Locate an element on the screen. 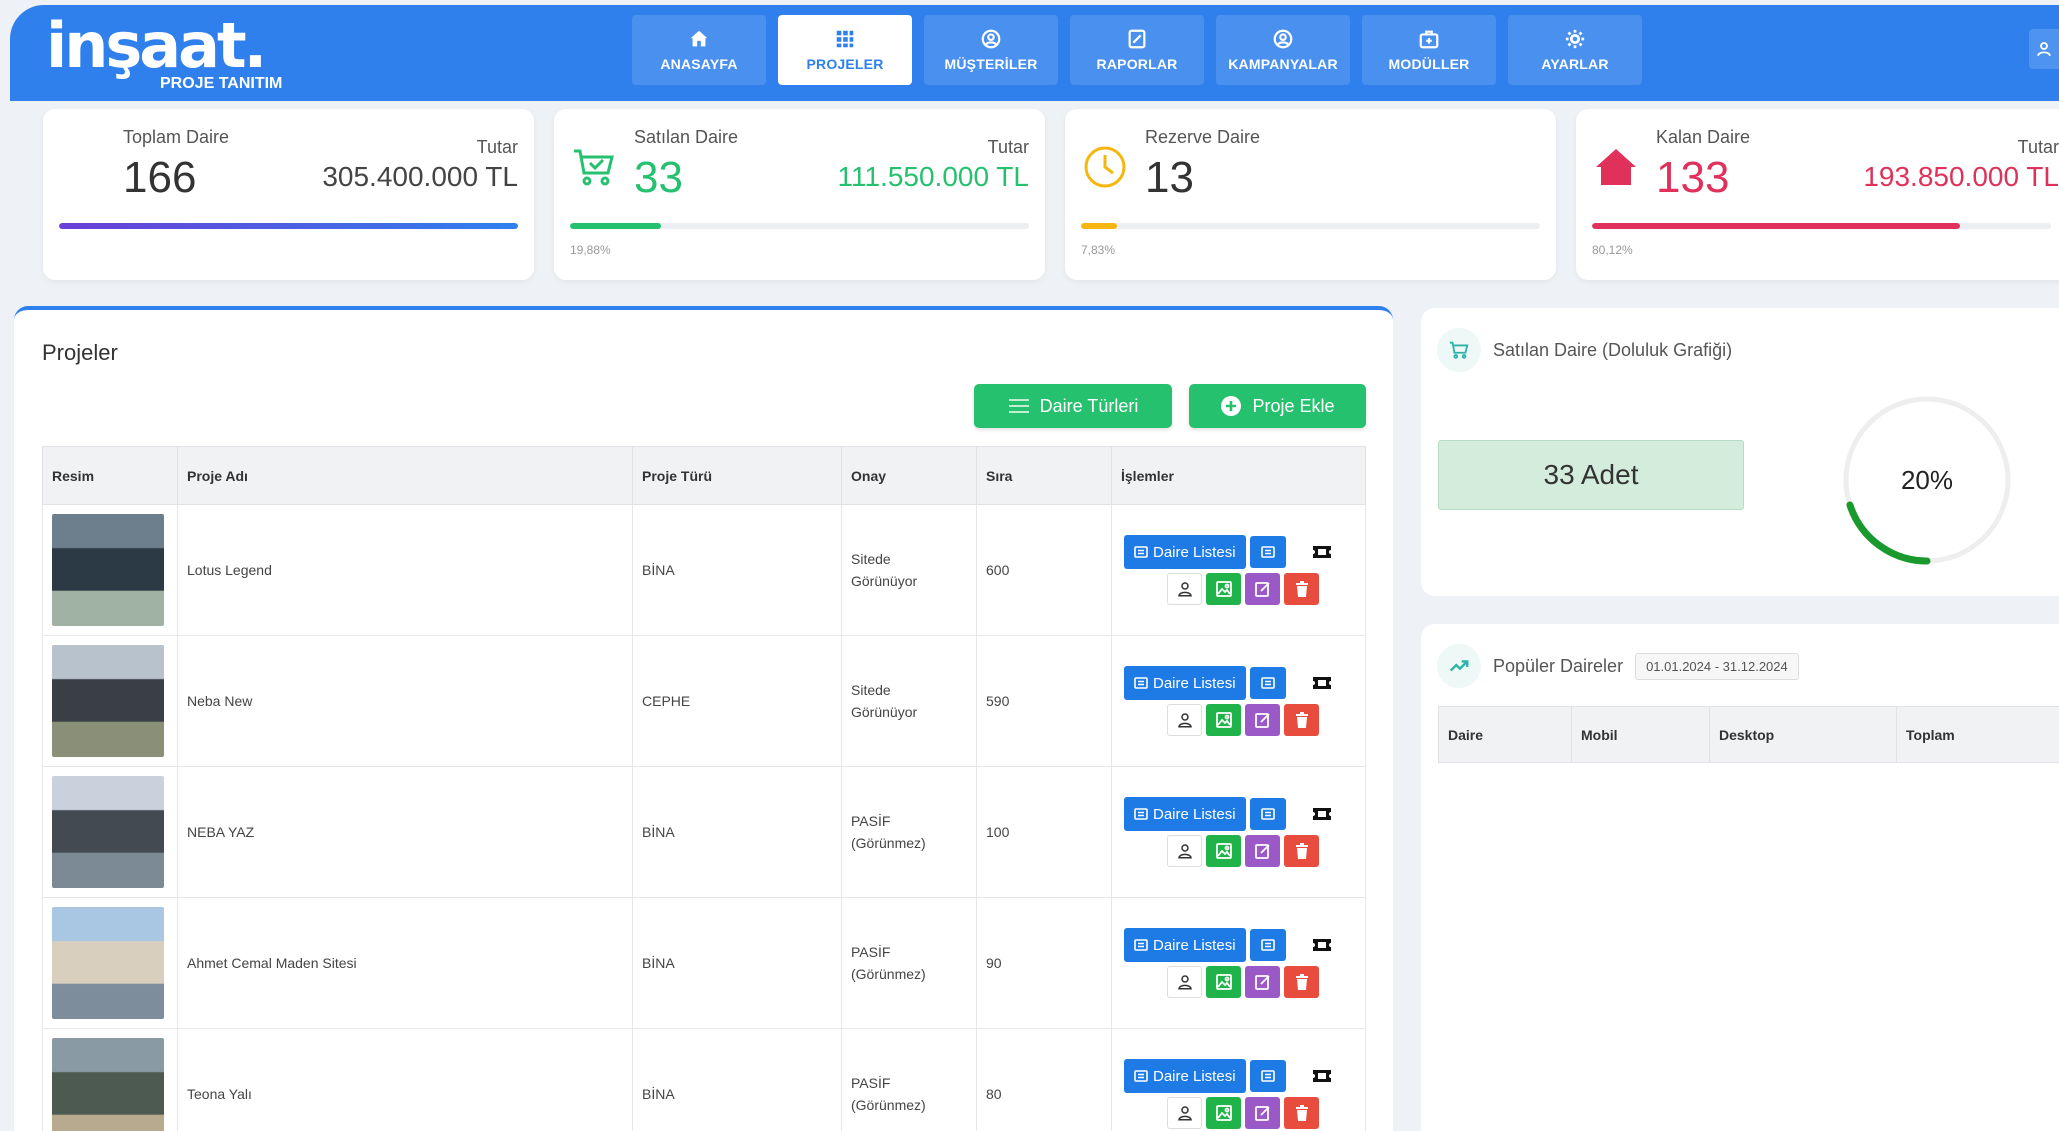  progress-percent: 7,83% is located at coordinates (1098, 250).